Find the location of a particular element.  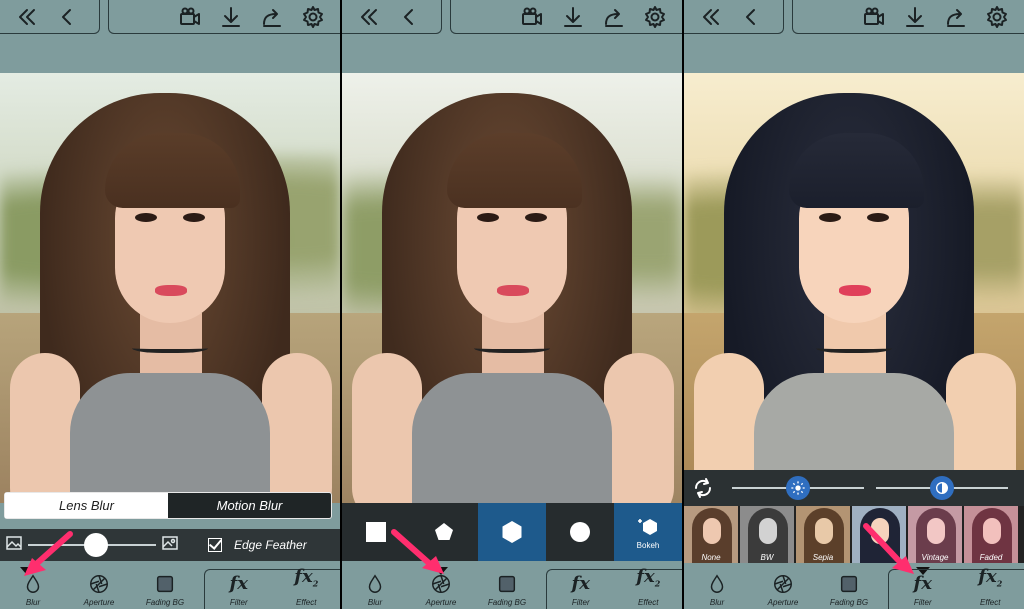

adjust-row is located at coordinates (854, 488).